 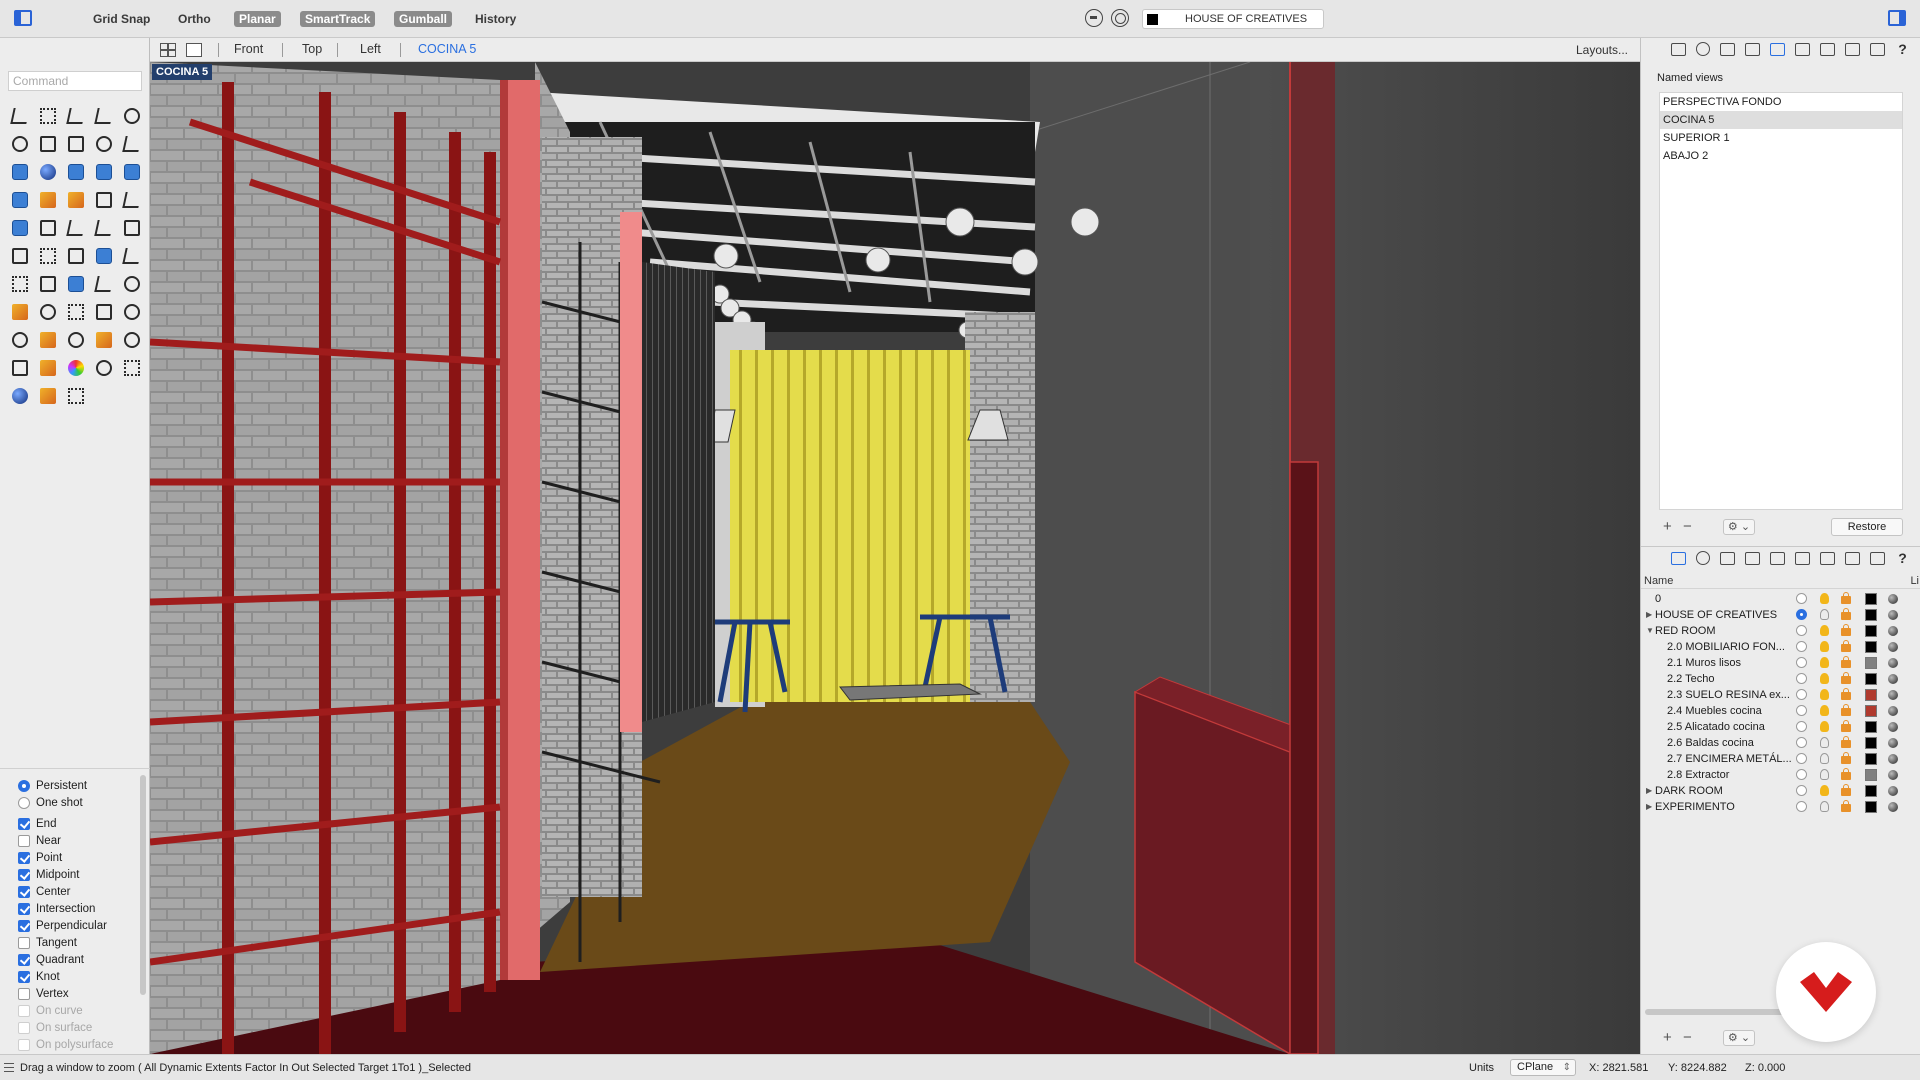 I want to click on fillet-icon, so click(x=132, y=144).